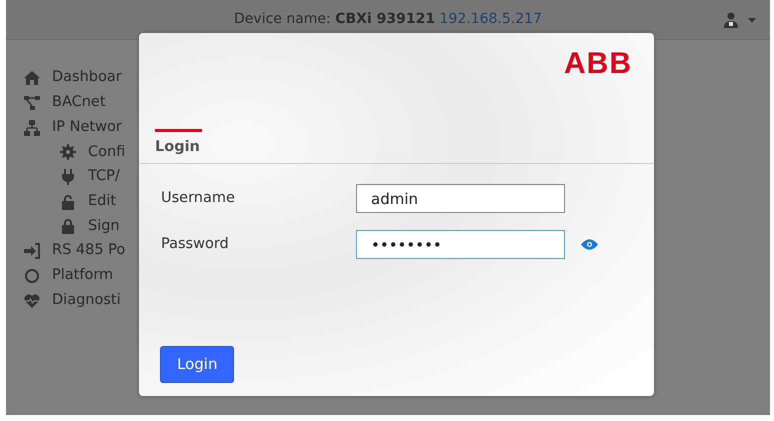 This screenshot has height=421, width=774. I want to click on field-label: Username, so click(198, 198).